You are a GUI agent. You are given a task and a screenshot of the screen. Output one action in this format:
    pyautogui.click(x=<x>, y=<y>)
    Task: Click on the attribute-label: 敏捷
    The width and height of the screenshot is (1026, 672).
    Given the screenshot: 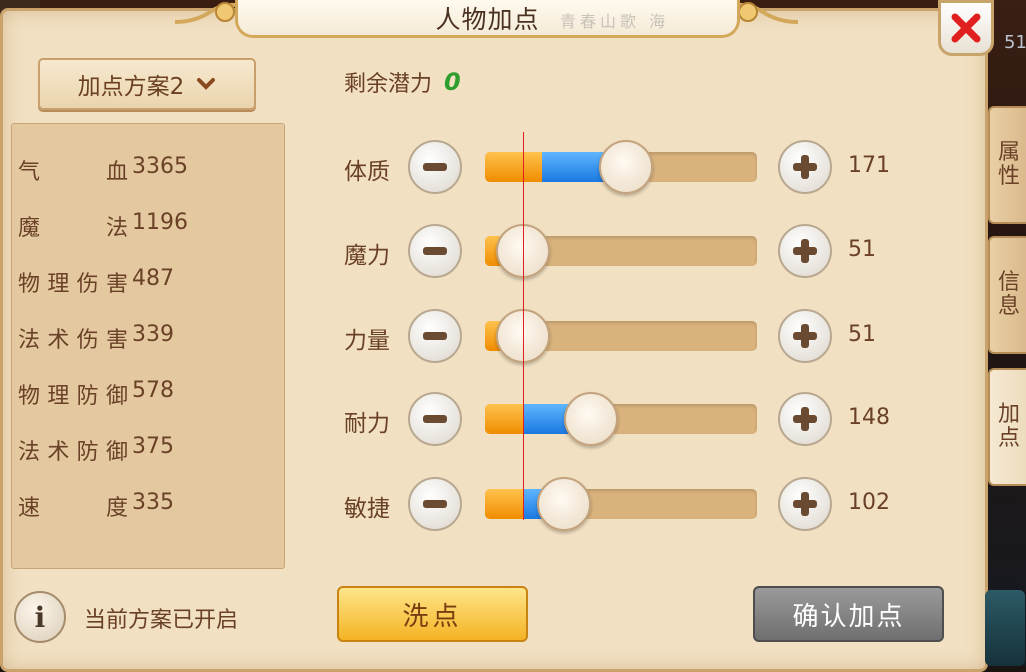 What is the action you would take?
    pyautogui.click(x=367, y=509)
    